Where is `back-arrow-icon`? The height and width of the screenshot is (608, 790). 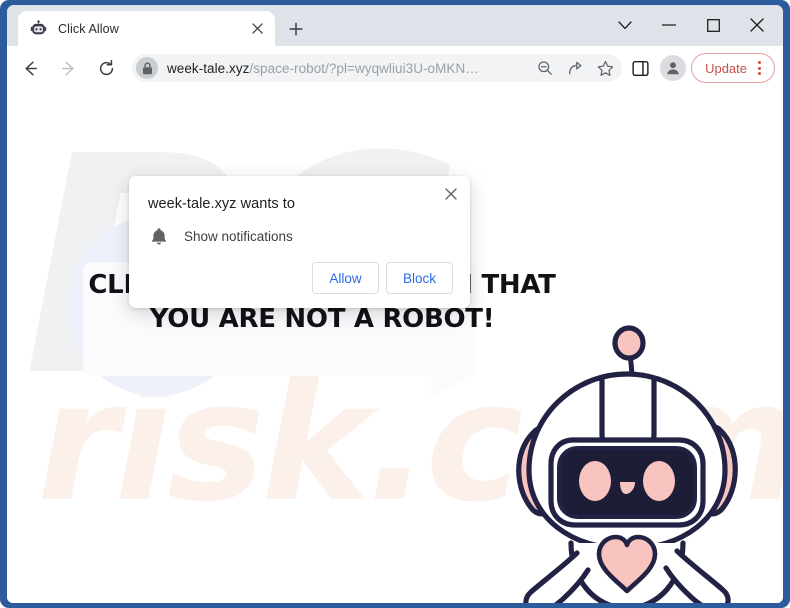
back-arrow-icon is located at coordinates (30, 68).